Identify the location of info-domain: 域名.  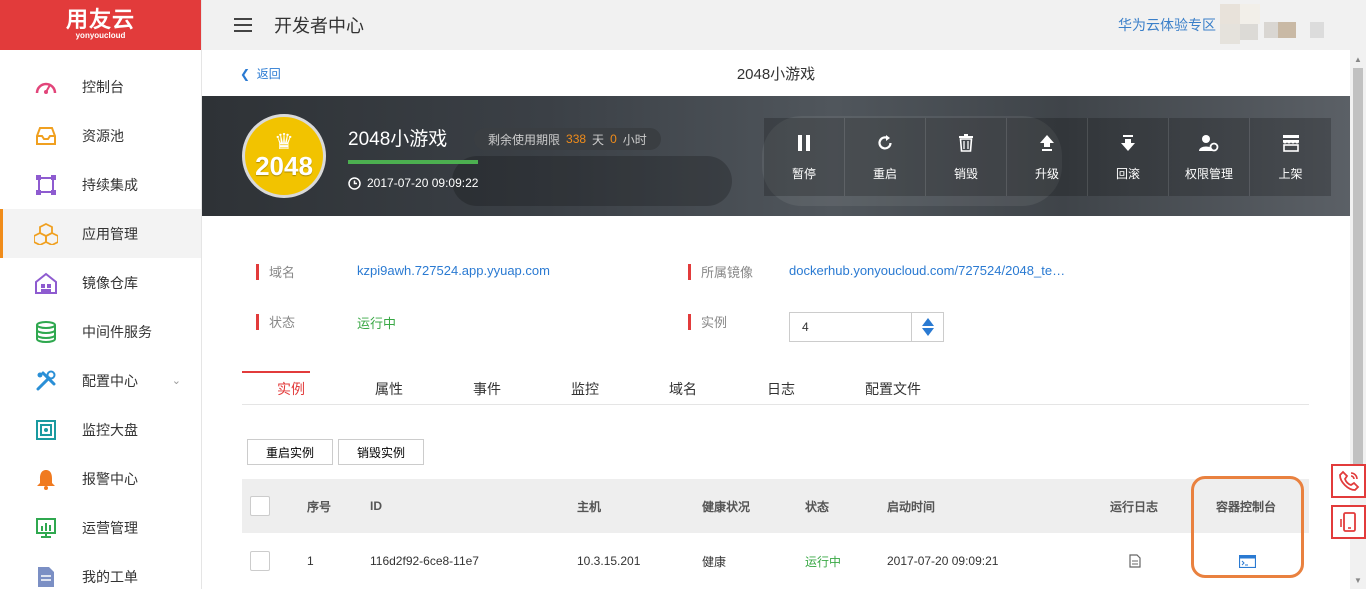
(275, 271).